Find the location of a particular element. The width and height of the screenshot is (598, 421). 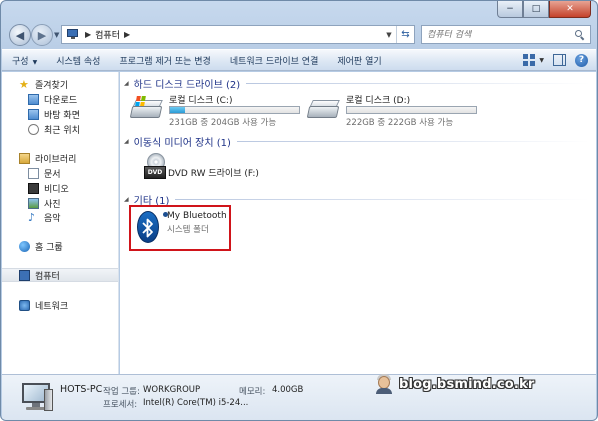

forward-button: ▶ is located at coordinates (42, 35).